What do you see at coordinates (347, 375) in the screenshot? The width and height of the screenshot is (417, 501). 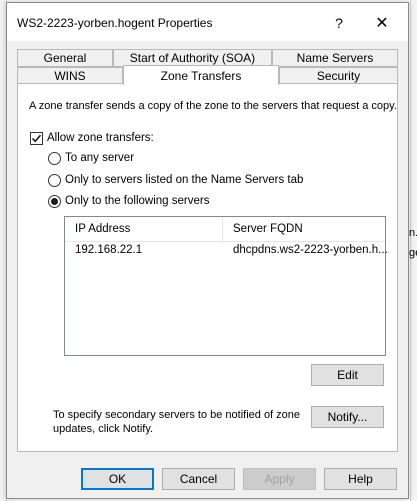 I see `edit-button: Edit` at bounding box center [347, 375].